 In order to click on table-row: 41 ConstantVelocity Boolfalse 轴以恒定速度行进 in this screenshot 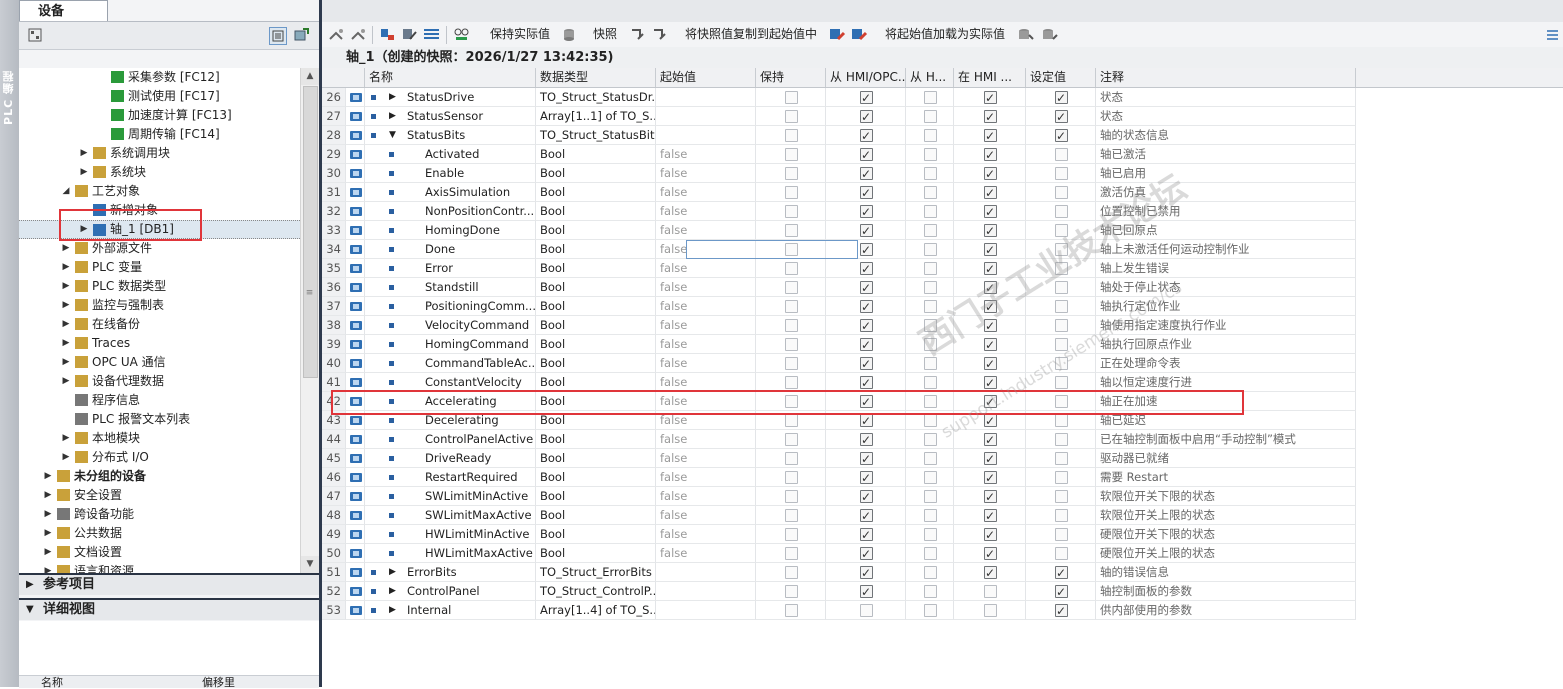, I will do `click(942, 382)`.